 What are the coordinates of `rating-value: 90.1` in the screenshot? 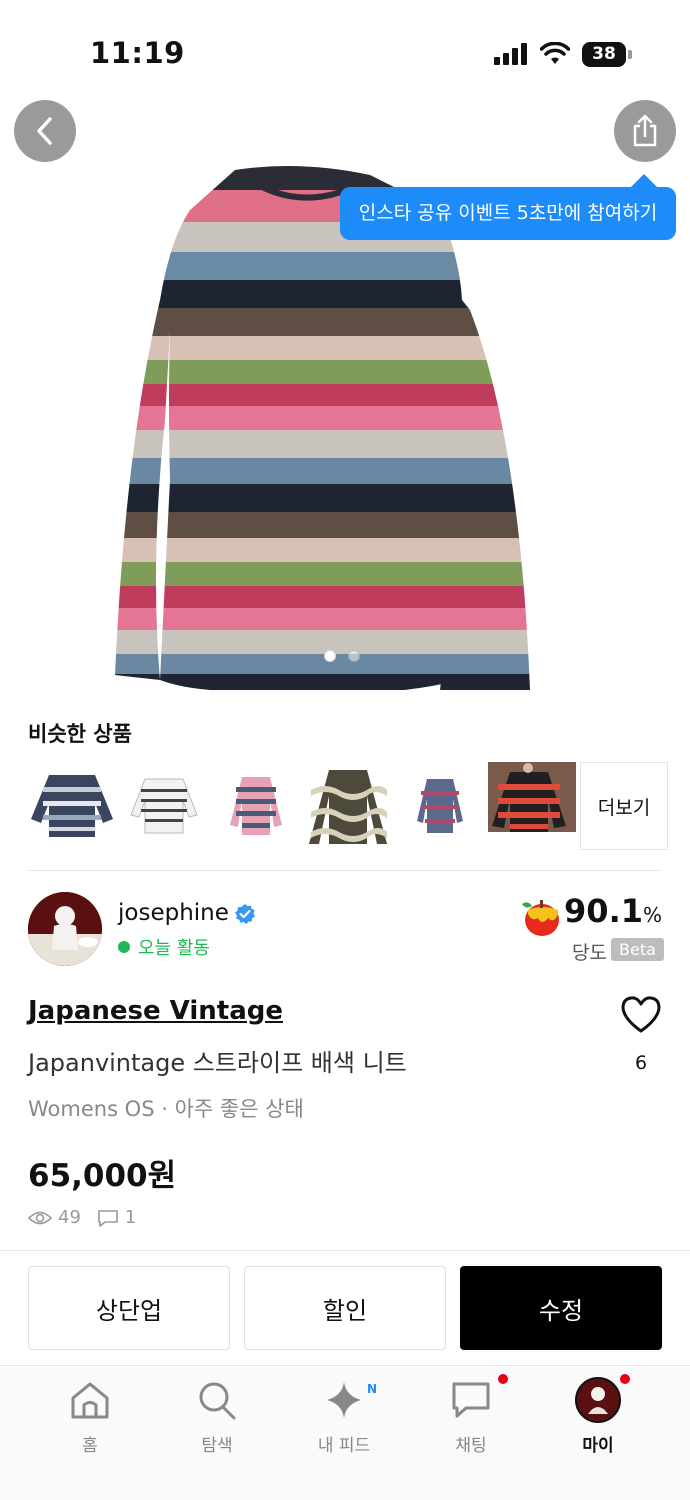 It's located at (603, 911).